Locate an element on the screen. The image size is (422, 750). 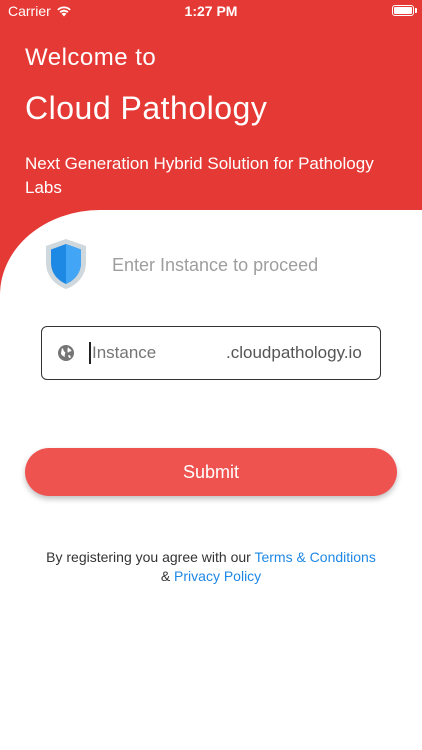
legal-joiner: & is located at coordinates (167, 576).